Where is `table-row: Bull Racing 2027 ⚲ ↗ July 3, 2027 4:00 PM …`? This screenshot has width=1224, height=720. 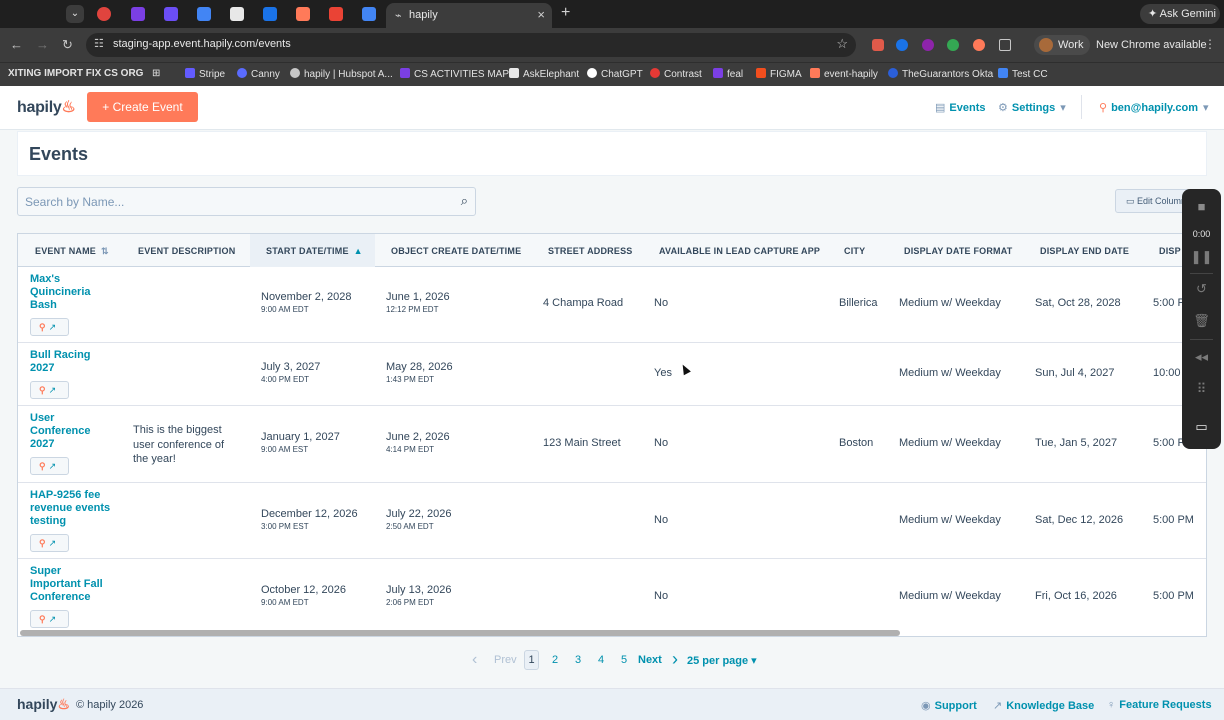
table-row: Bull Racing 2027 ⚲ ↗ July 3, 2027 4:00 PM … is located at coordinates (612, 374).